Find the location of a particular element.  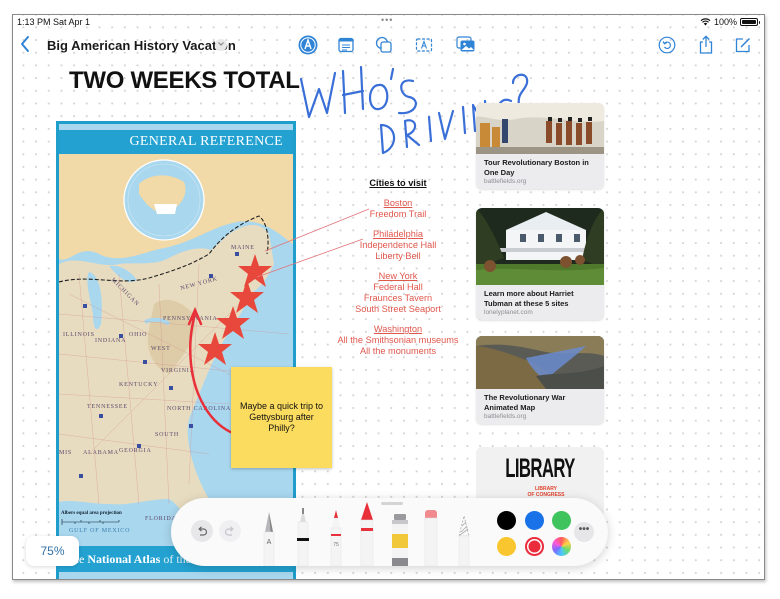

marker-pen-tool: 75 is located at coordinates (336, 538).